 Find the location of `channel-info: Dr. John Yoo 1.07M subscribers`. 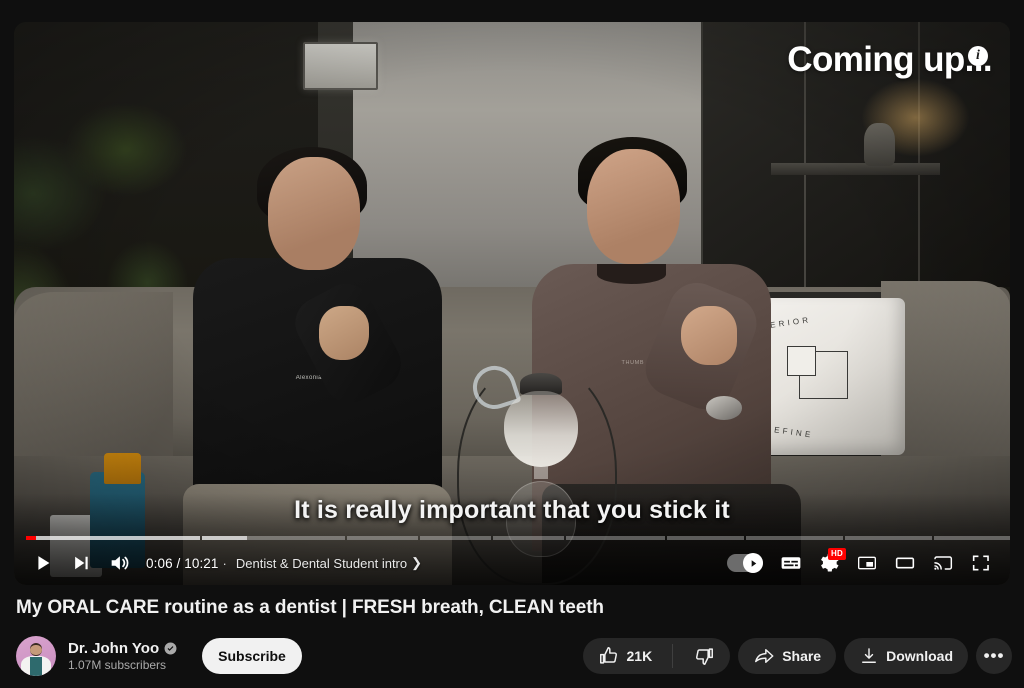

channel-info: Dr. John Yoo 1.07M subscribers is located at coordinates (122, 656).